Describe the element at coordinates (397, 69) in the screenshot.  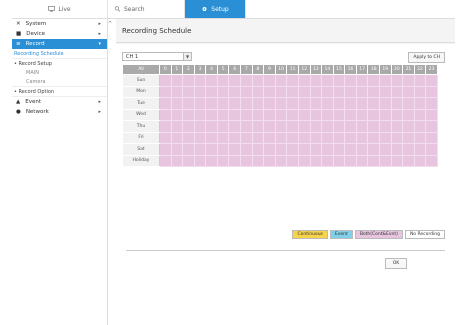
I see `hour-header: 20` at that location.